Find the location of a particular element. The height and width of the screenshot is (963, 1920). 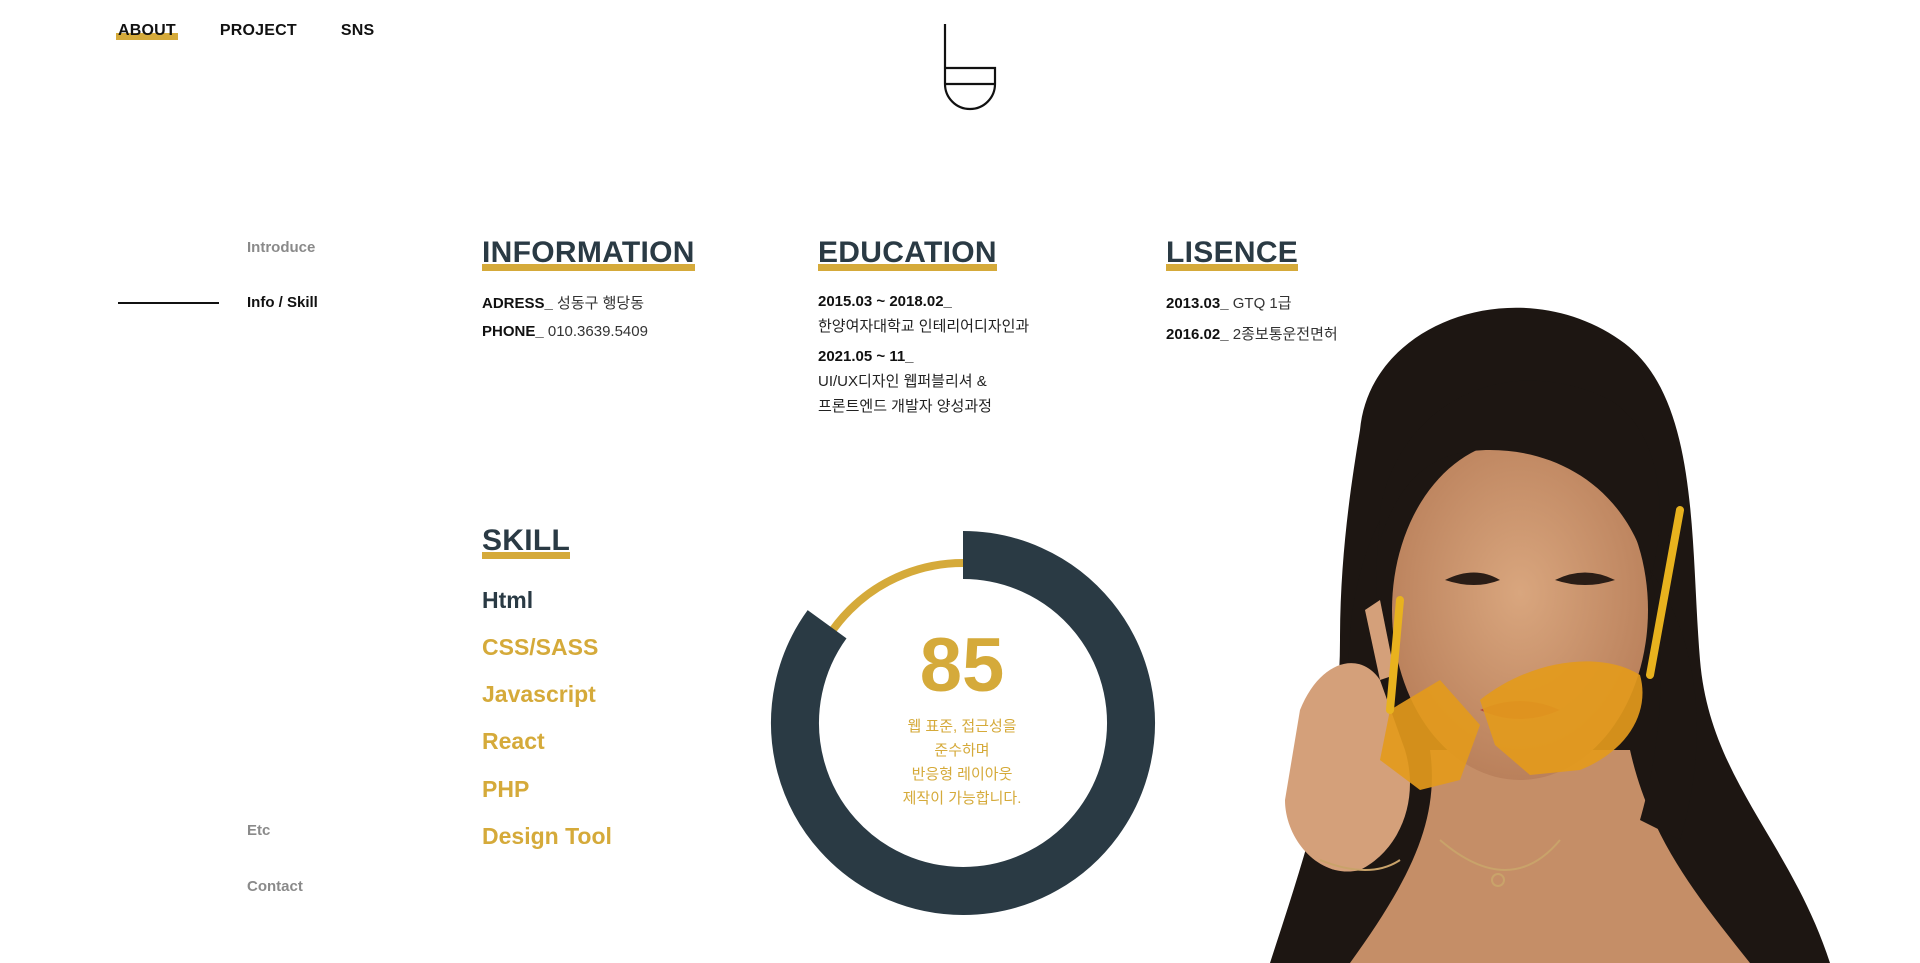

skill-item-design-tool: Design Tool is located at coordinates (547, 836).